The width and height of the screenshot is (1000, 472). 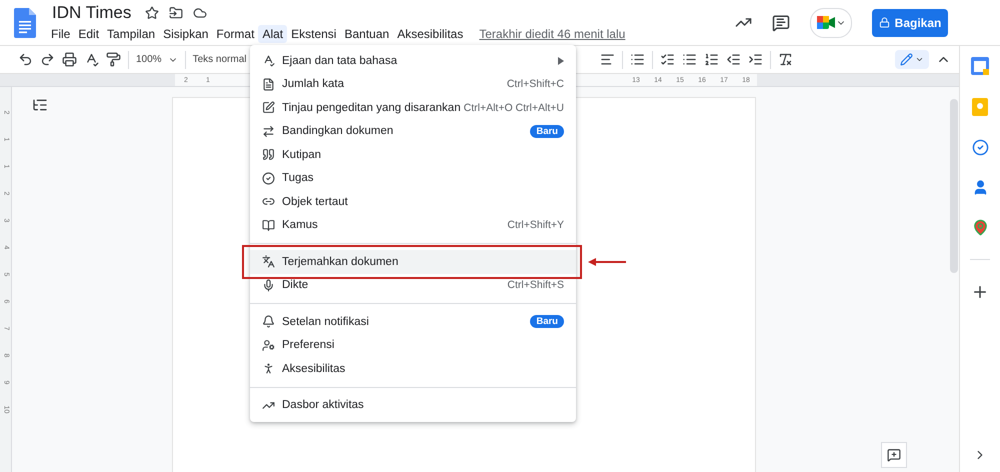 I want to click on microphone-icon, so click(x=268, y=285).